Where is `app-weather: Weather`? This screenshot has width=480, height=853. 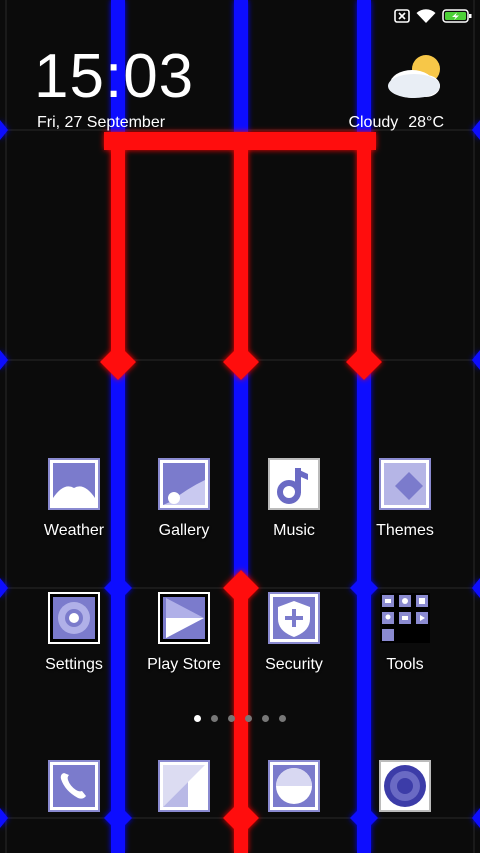
app-weather: Weather is located at coordinates (74, 499).